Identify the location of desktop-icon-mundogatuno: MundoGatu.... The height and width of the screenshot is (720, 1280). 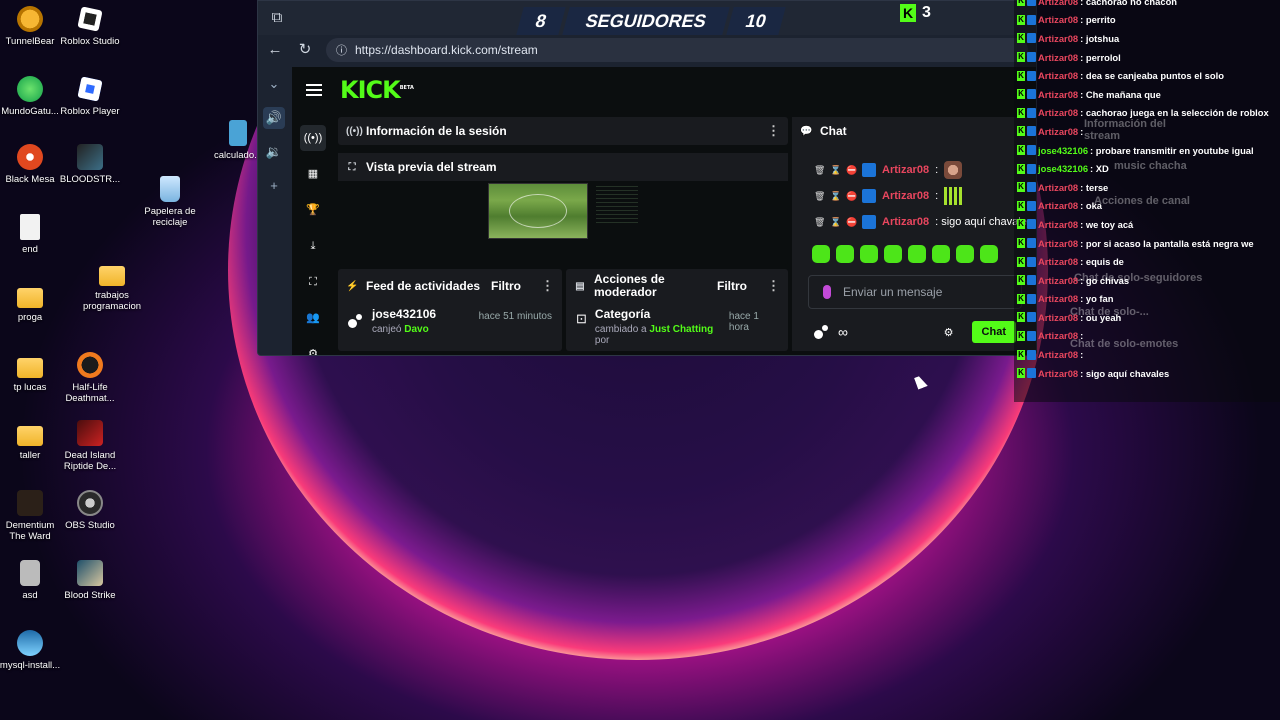
(31, 96).